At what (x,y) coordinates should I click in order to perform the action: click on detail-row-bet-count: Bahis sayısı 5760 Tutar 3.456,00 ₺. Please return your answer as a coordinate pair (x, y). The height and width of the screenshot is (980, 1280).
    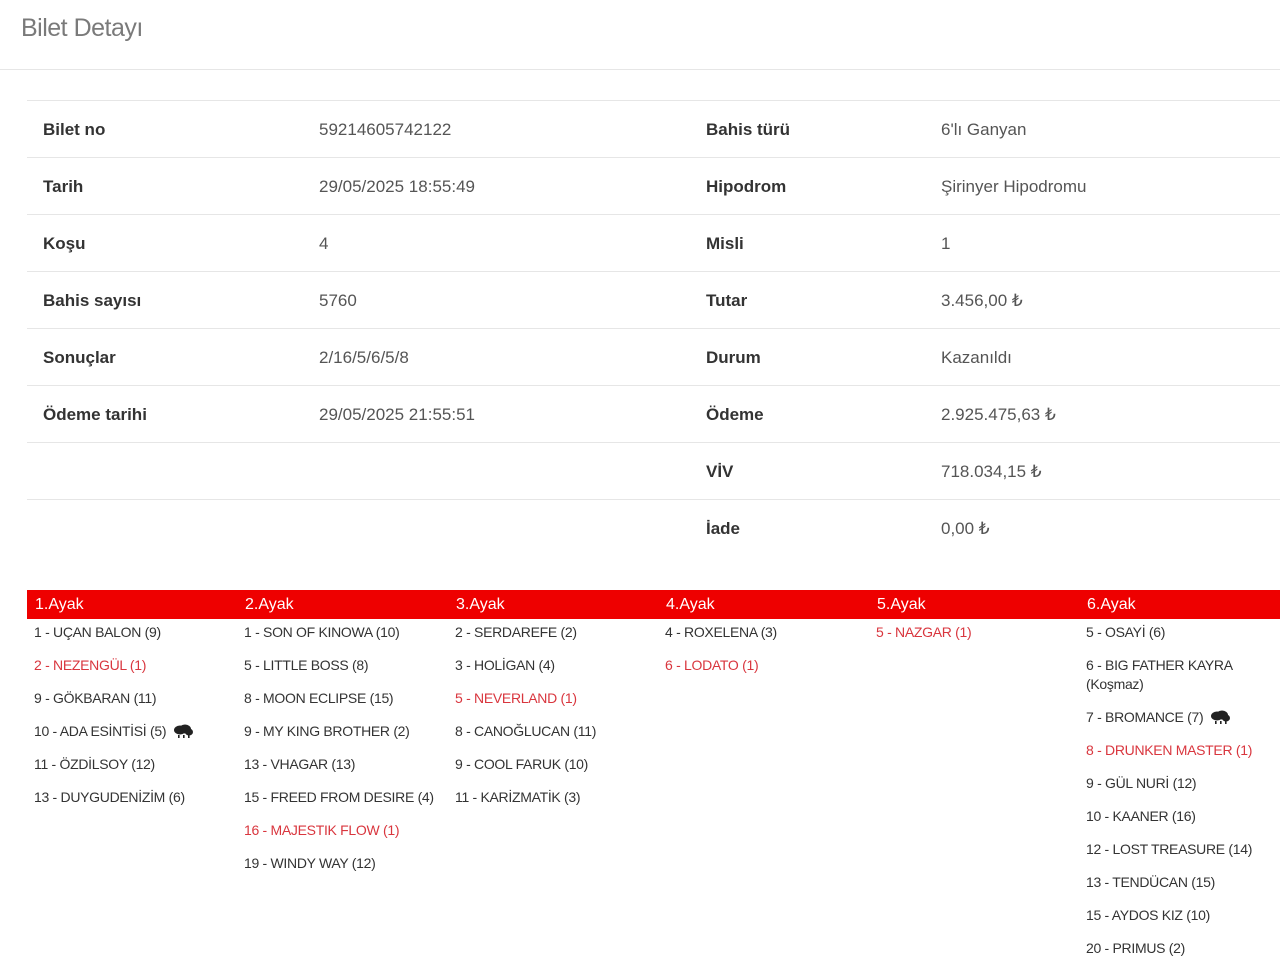
    Looking at the image, I should click on (653, 300).